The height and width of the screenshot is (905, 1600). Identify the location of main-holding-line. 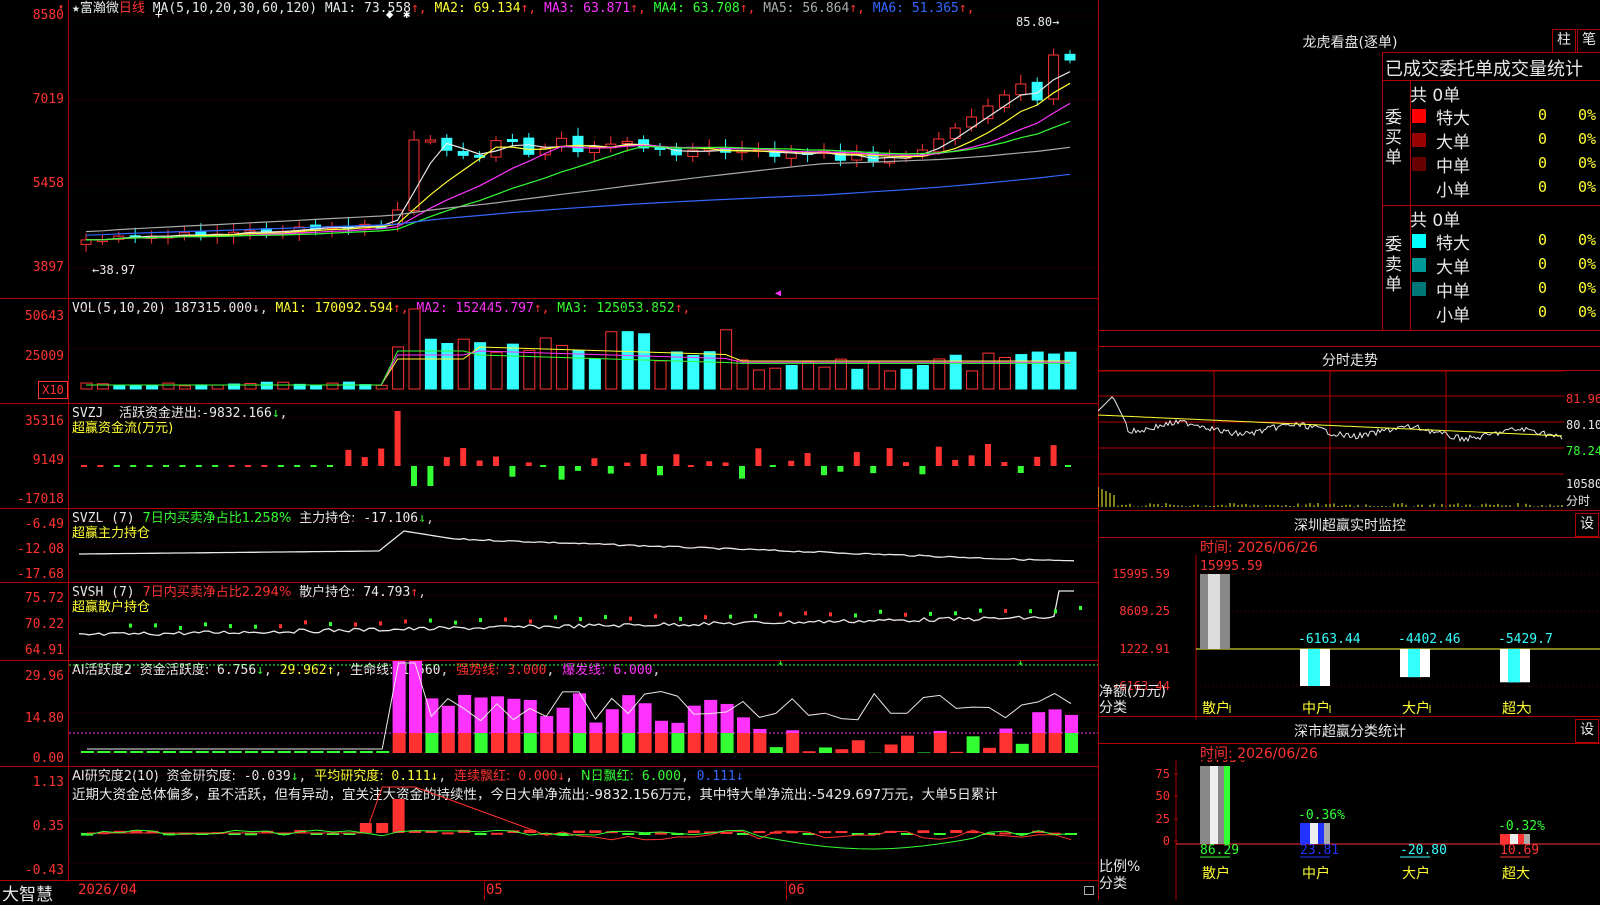
(576, 546).